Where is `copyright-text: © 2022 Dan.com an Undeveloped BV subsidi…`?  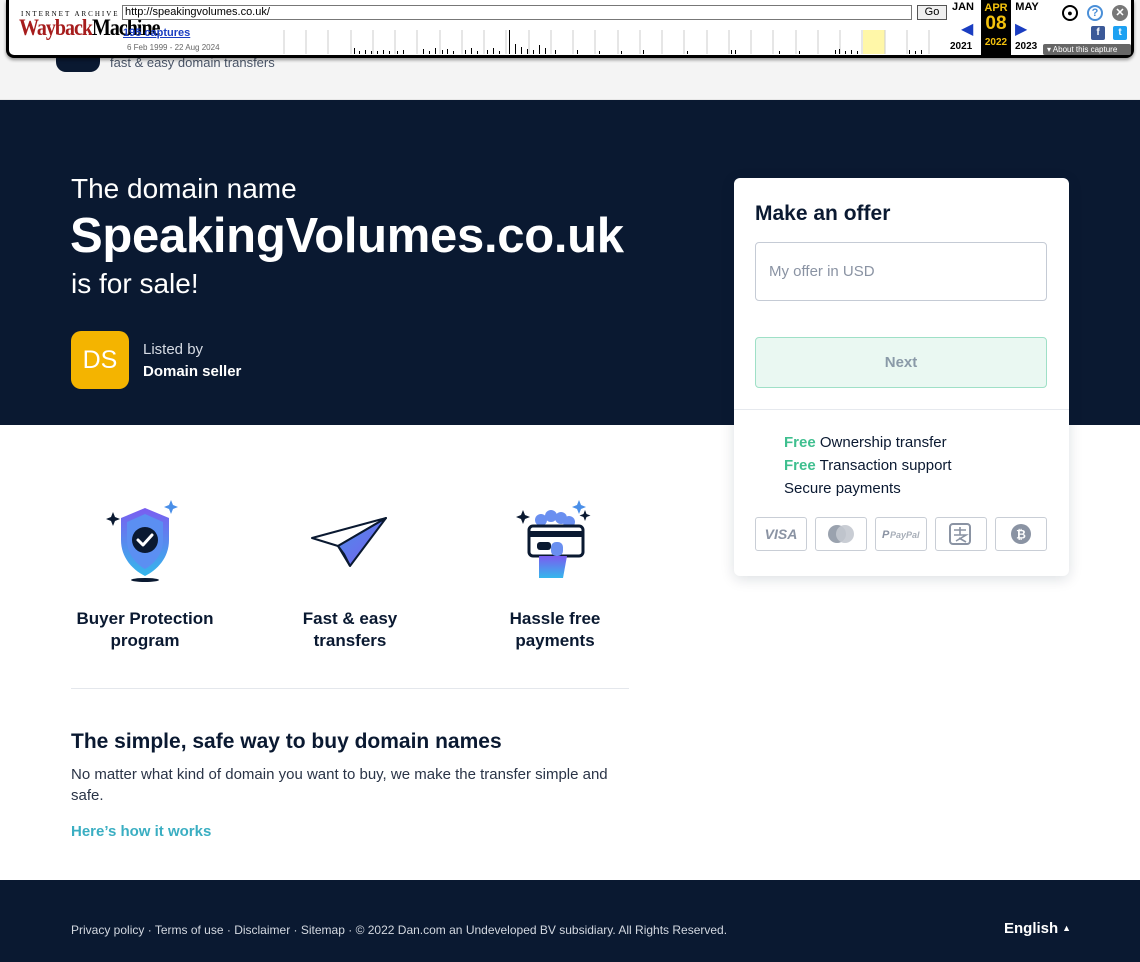
copyright-text: © 2022 Dan.com an Undeveloped BV subsidi… is located at coordinates (541, 930).